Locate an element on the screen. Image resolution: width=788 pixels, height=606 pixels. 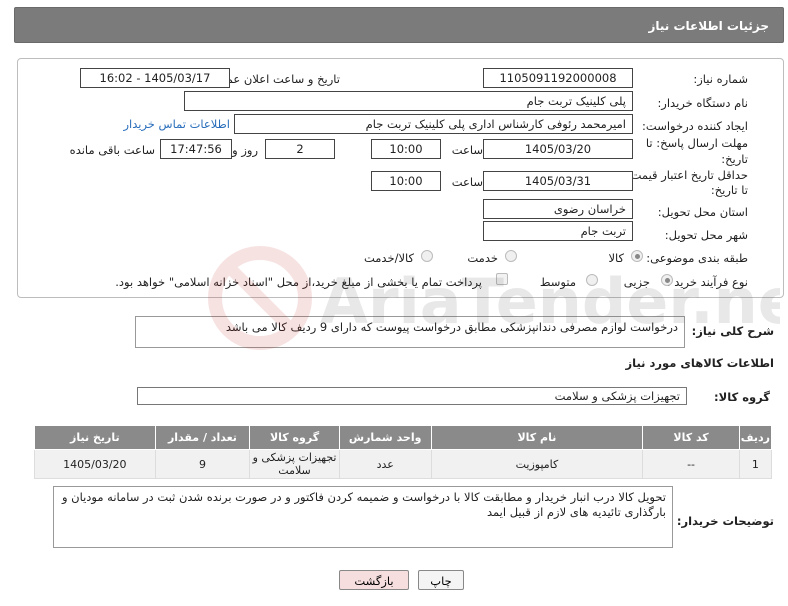
province-field: خراسان رضوی is located at coordinates (558, 209).